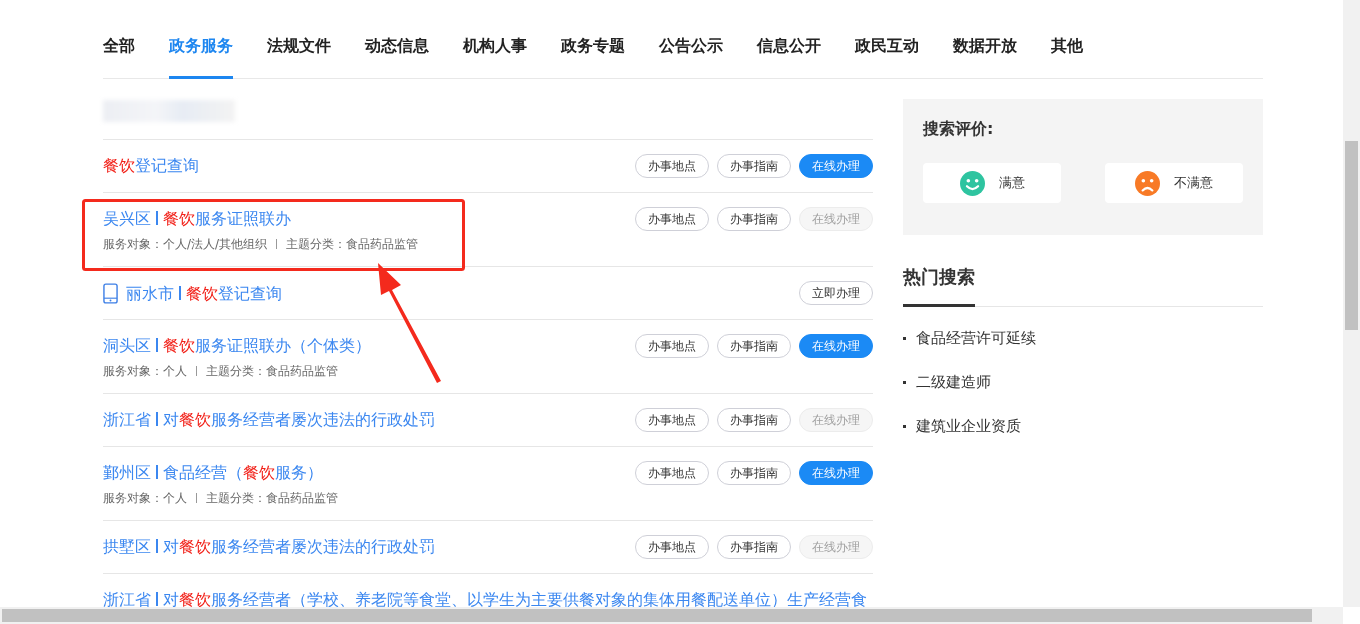 Image resolution: width=1360 pixels, height=624 pixels. Describe the element at coordinates (1067, 39) in the screenshot. I see `nav-tab: 其他` at that location.